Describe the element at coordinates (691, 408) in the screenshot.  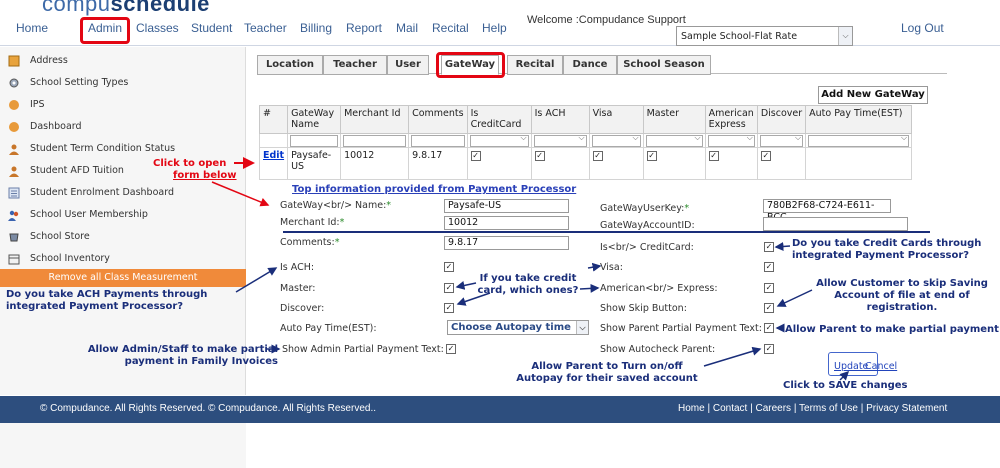
I see `footer-link-home: Home` at that location.